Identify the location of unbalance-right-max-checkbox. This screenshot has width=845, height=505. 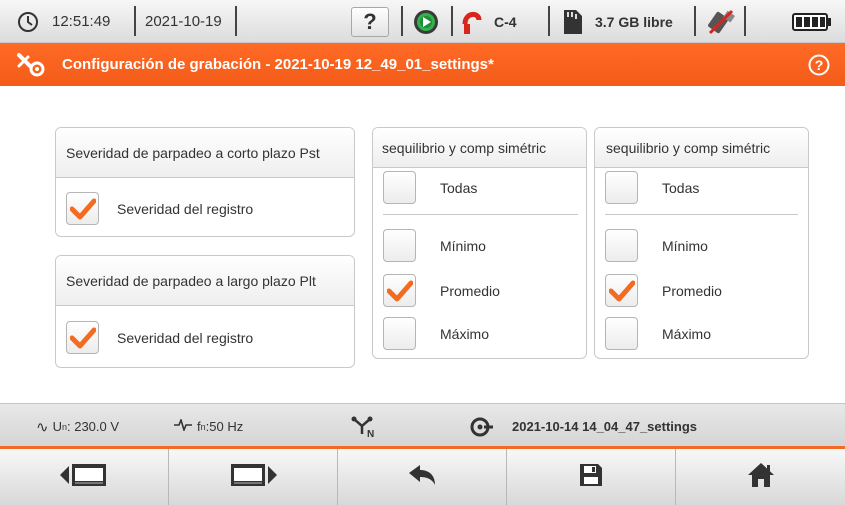
(621, 333).